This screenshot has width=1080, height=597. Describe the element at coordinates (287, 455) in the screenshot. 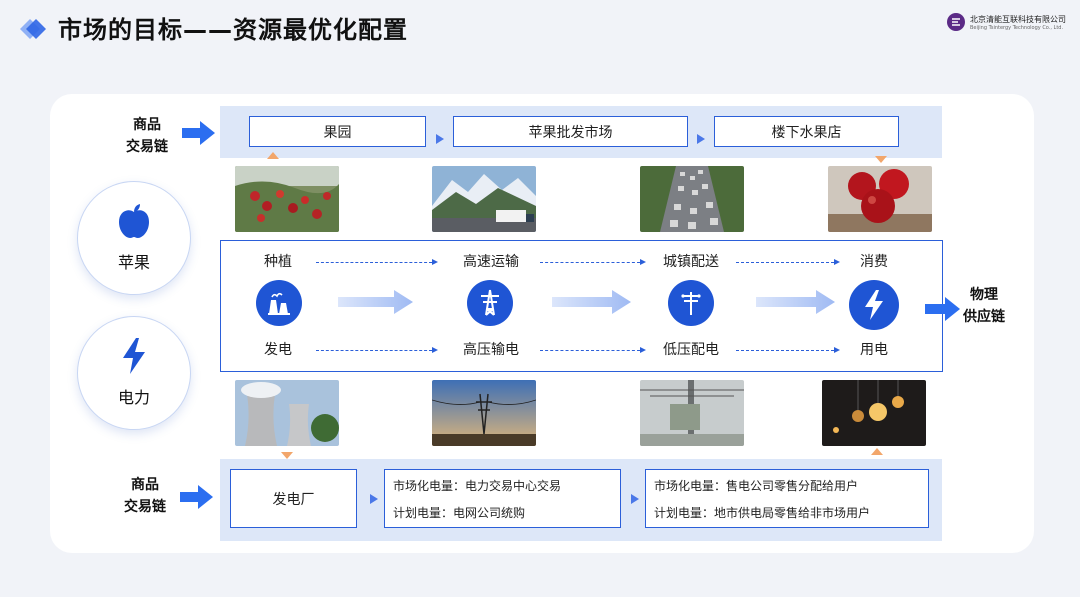

I see `power-plant-marker` at that location.